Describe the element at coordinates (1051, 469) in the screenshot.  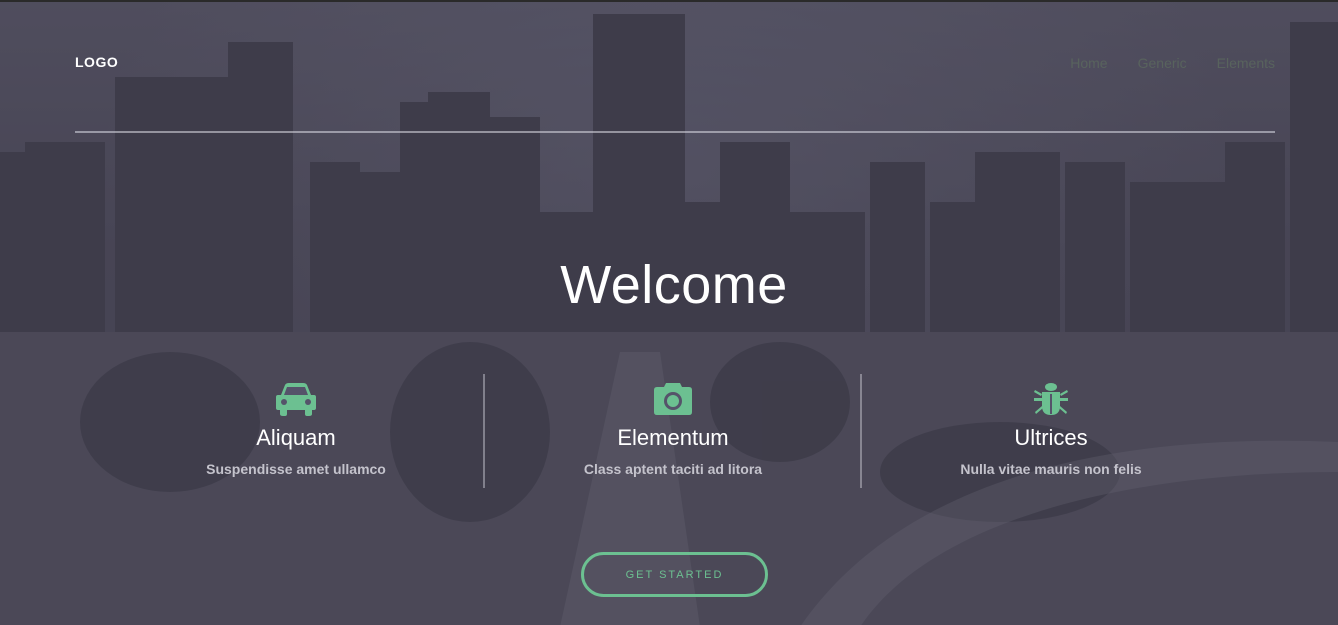
I see `feature-subtitle: Nulla vitae mauris non felis` at that location.